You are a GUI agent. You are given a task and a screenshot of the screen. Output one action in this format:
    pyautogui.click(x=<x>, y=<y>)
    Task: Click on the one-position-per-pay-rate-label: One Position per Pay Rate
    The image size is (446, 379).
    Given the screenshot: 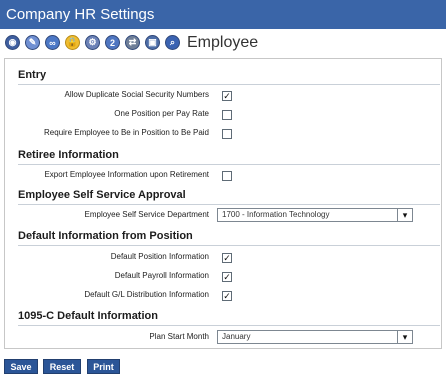 What is the action you would take?
    pyautogui.click(x=161, y=113)
    